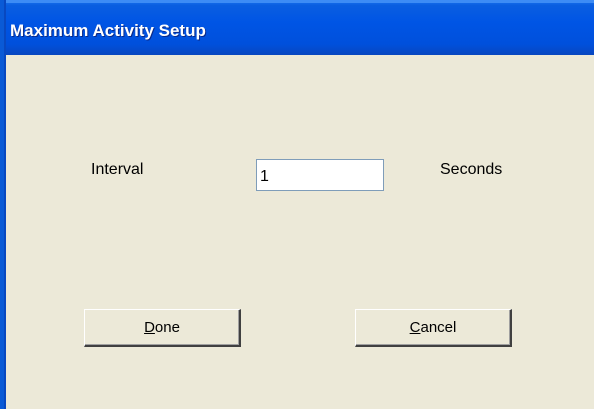 This screenshot has height=409, width=594. I want to click on cancel-button: Cancel, so click(433, 328).